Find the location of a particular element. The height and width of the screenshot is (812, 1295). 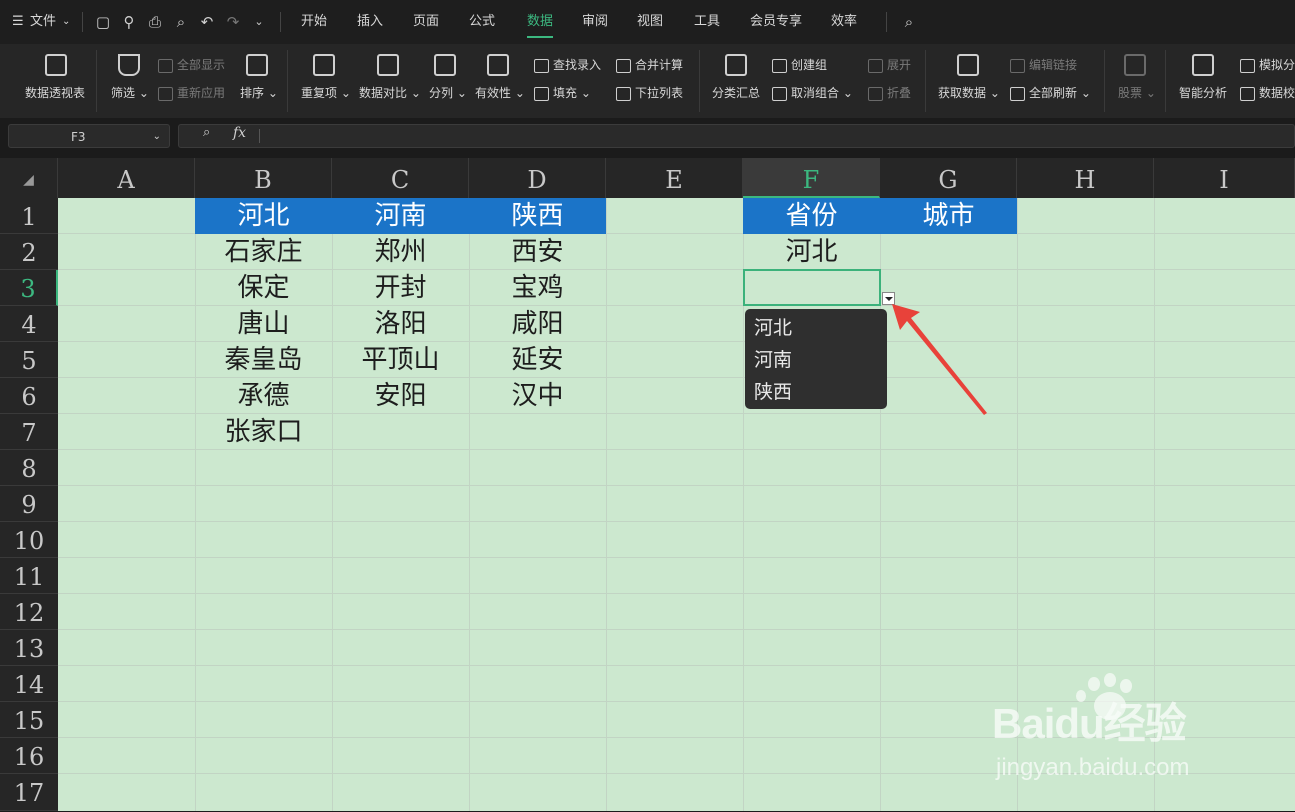

create-group-button: 创建组 is located at coordinates (799, 64).